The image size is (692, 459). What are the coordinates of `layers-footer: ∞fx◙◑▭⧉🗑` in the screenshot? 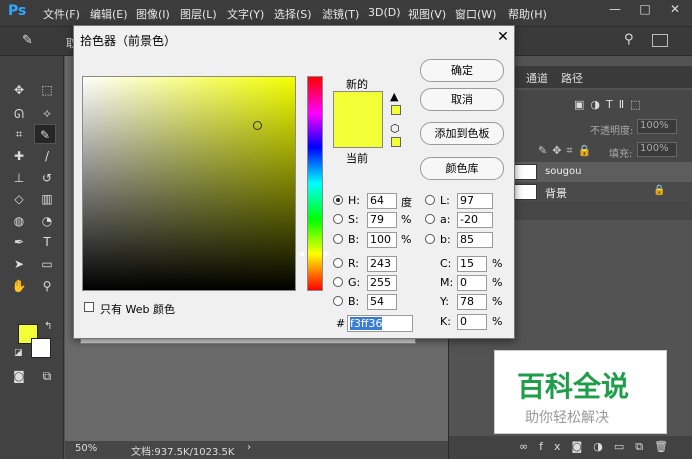 It's located at (570, 447).